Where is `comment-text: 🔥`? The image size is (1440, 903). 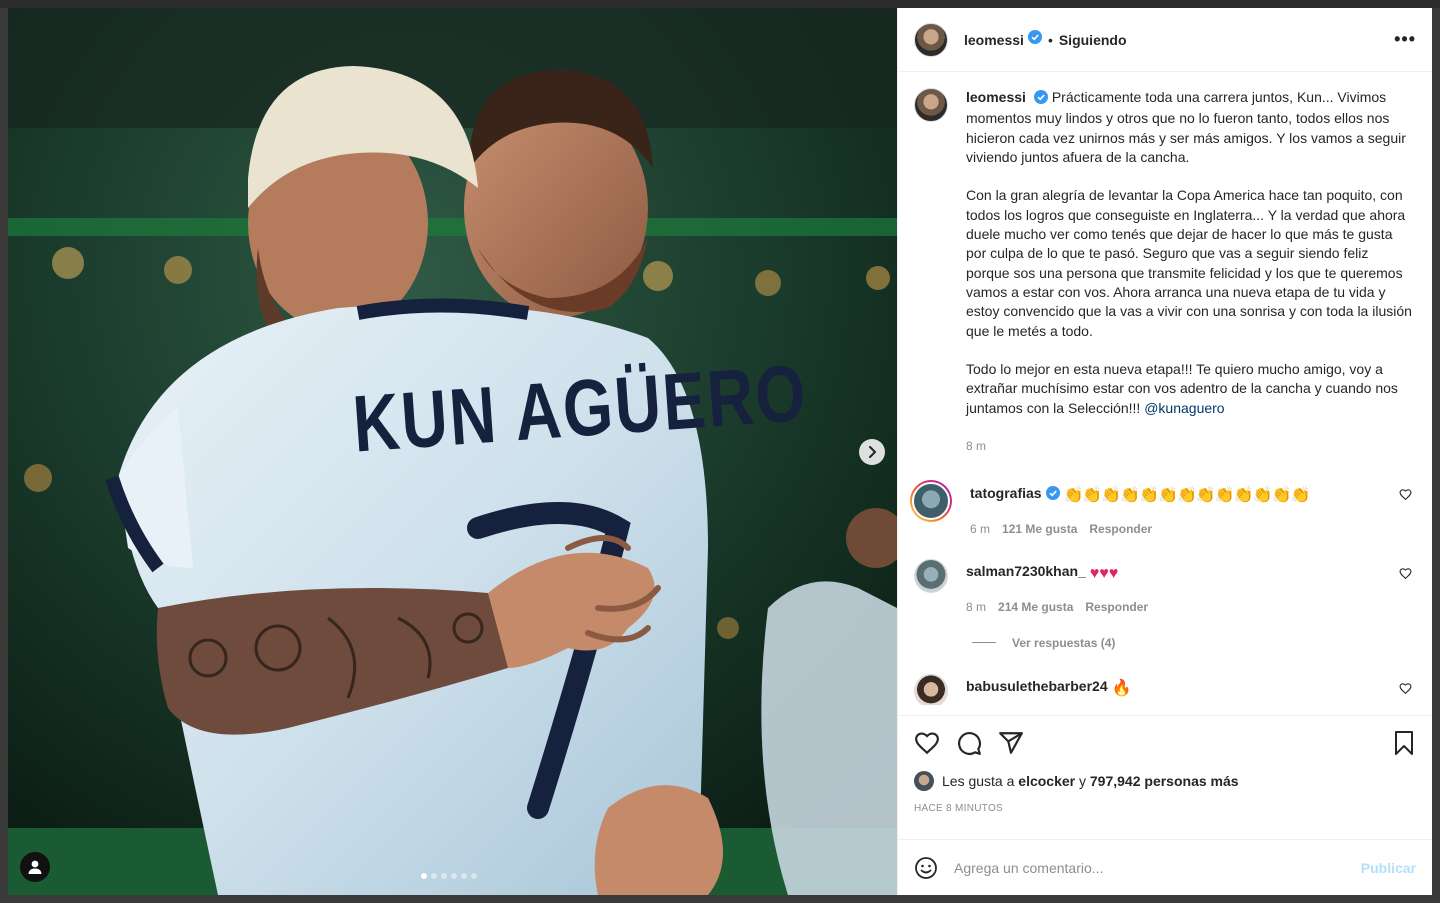
comment-text: 🔥 is located at coordinates (1121, 688).